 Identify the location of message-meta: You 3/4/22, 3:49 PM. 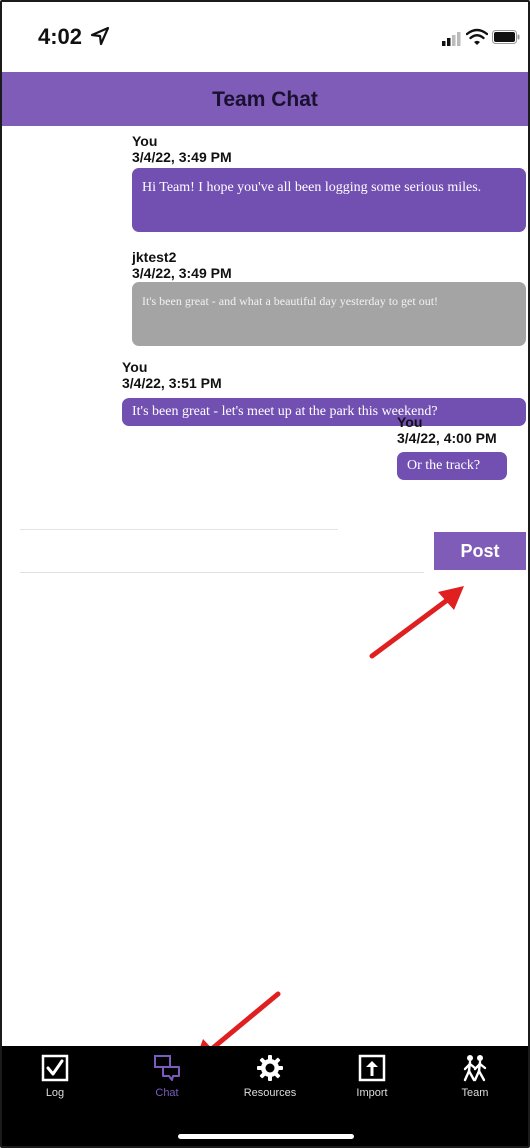
(182, 149).